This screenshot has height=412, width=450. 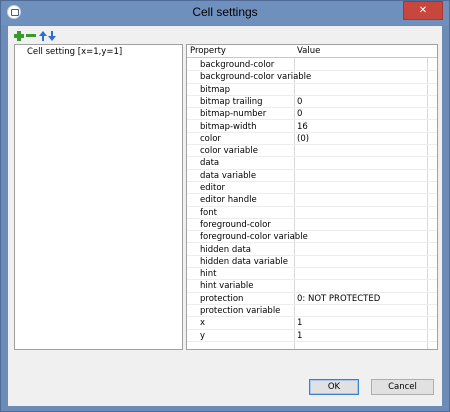 What do you see at coordinates (235, 224) in the screenshot?
I see `property-name: foreground-color` at bounding box center [235, 224].